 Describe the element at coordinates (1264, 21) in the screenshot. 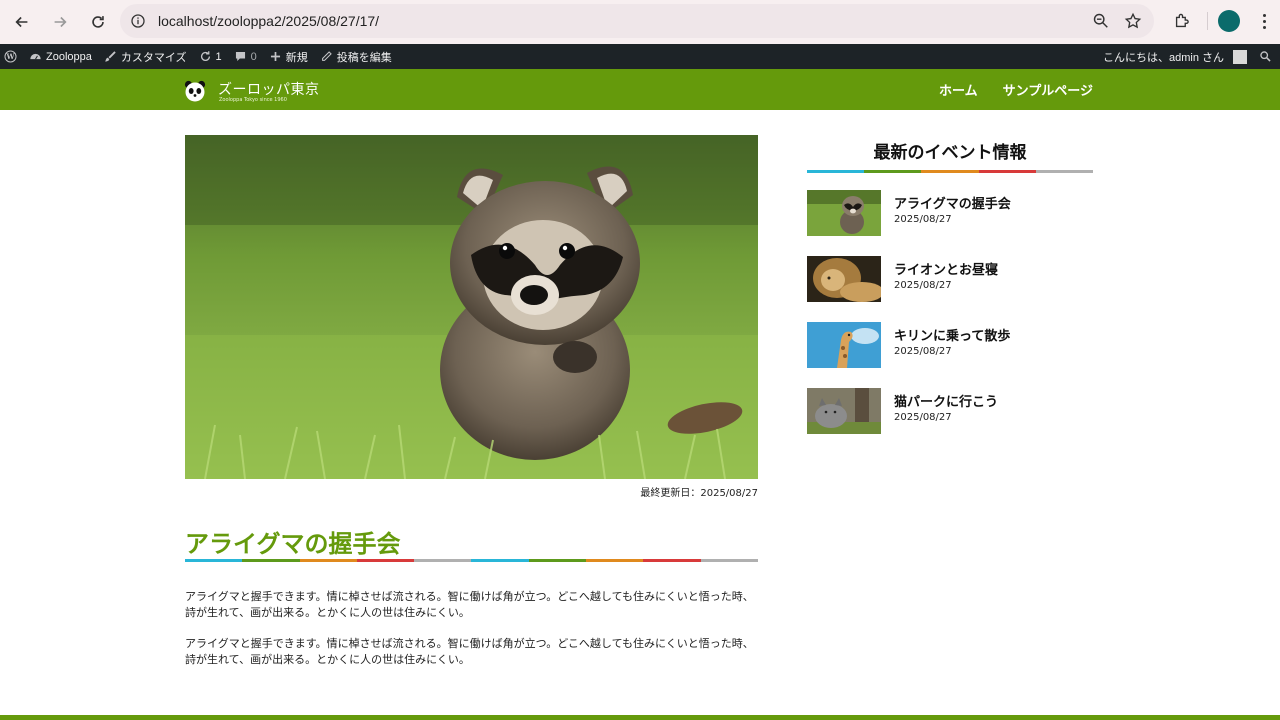

I see `browser-menu-icon` at that location.